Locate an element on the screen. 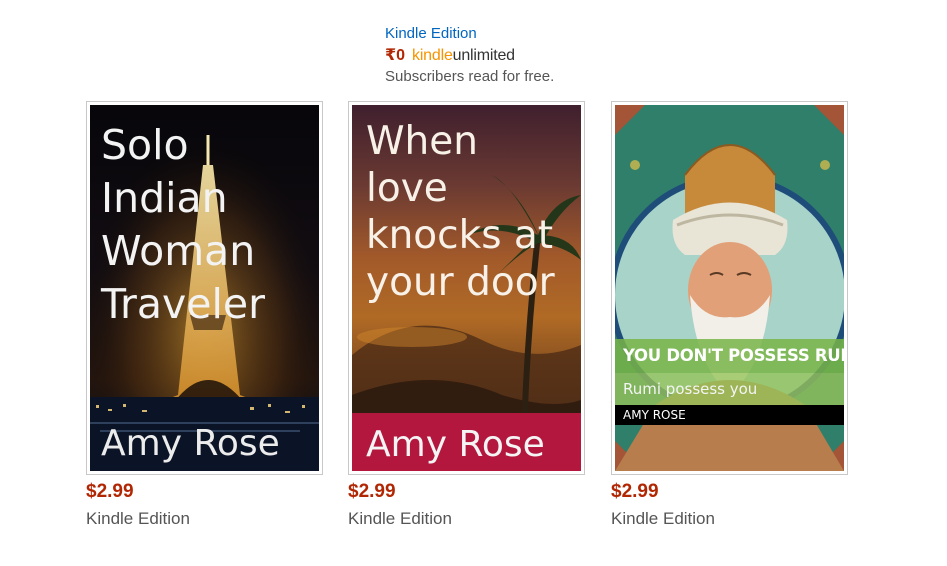 The image size is (947, 566). cover-title: Solo Indian Woman Traveler is located at coordinates (183, 224).